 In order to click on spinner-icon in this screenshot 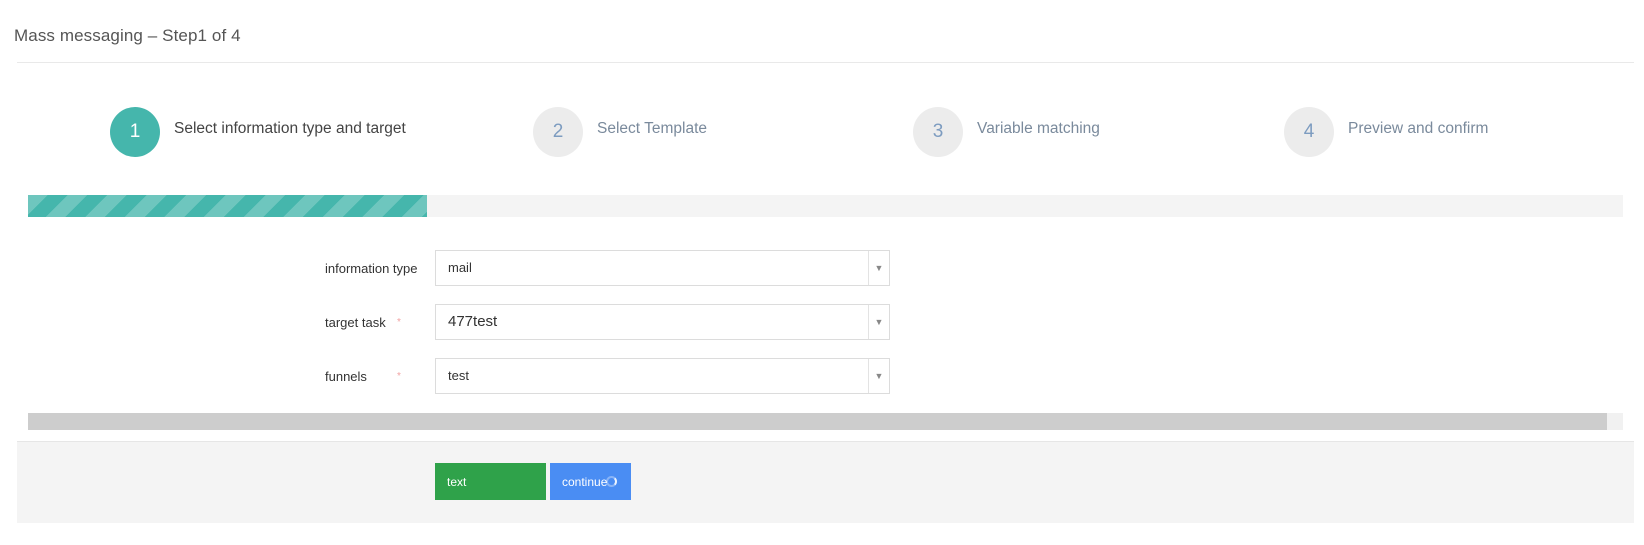, I will do `click(611, 481)`.